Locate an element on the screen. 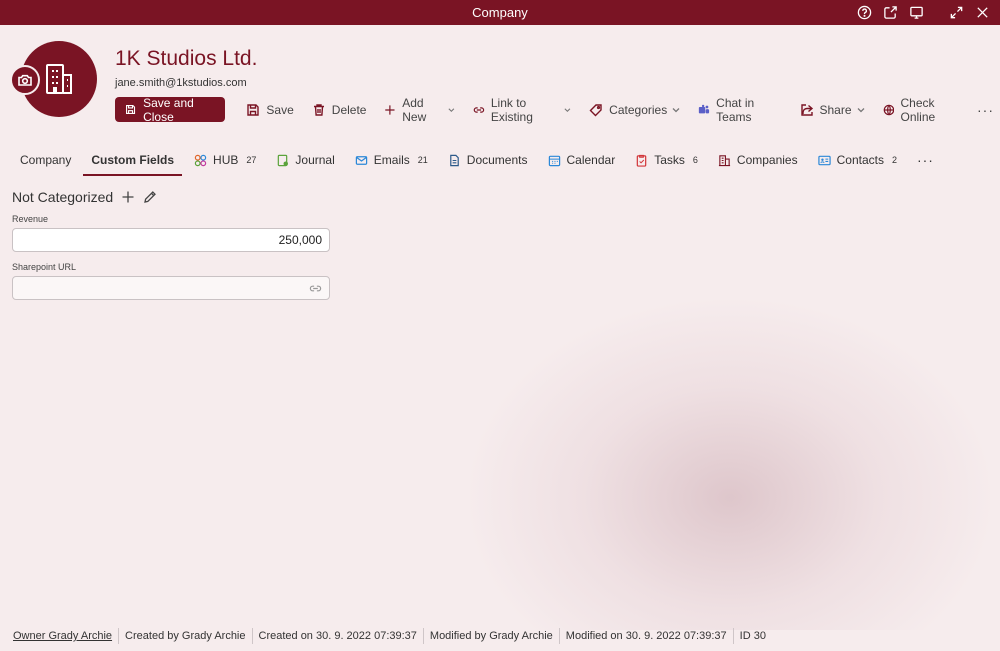 This screenshot has height=651, width=1000. categories-dropdown: Categories is located at coordinates (634, 109).